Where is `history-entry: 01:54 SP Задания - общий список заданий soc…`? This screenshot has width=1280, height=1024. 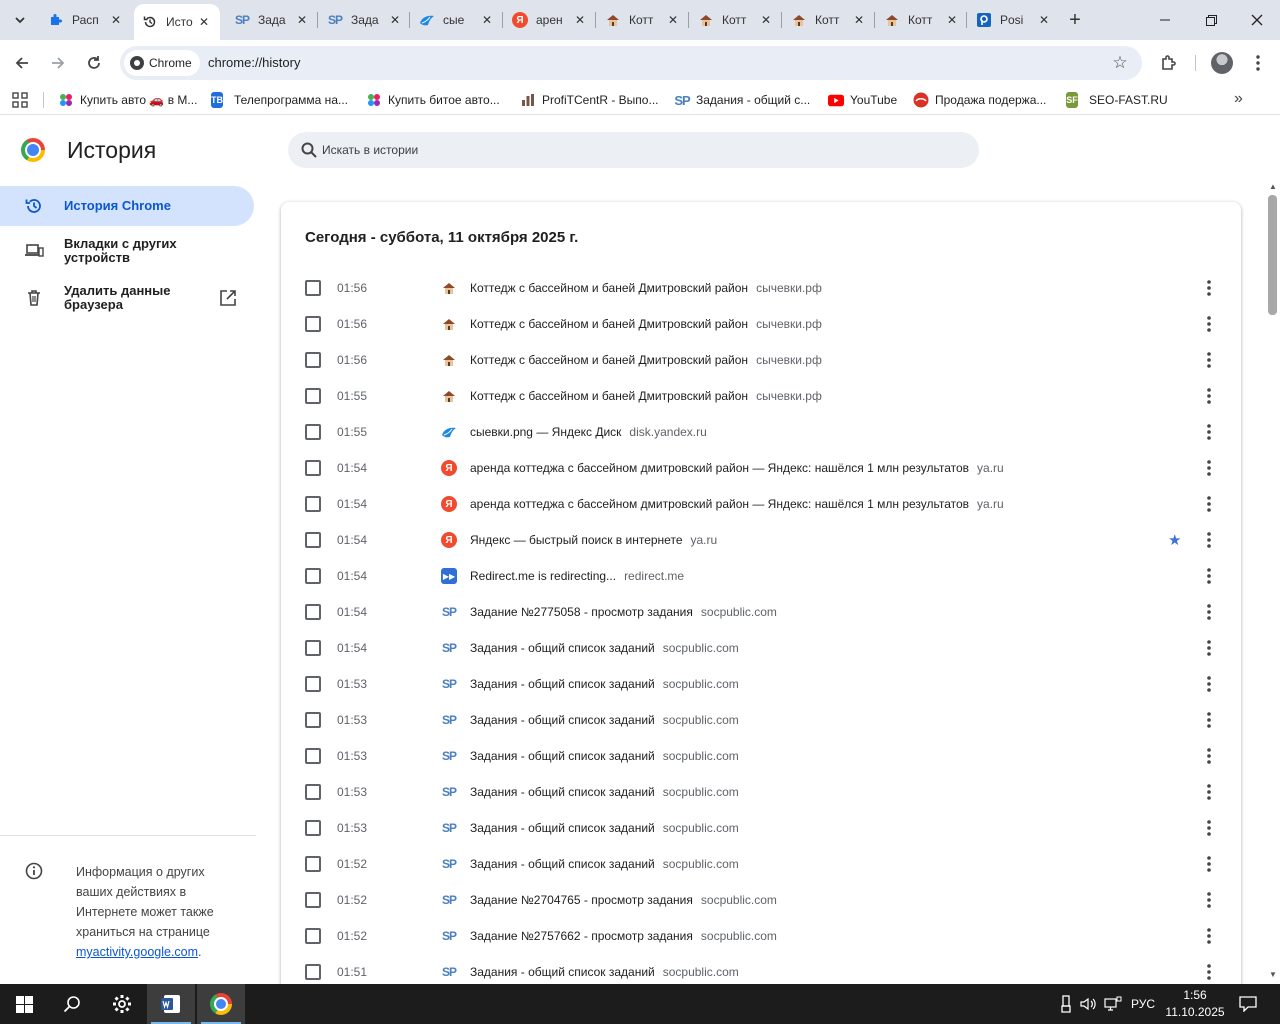
history-entry: 01:54 SP Задания - общий список заданий soc… is located at coordinates (761, 648).